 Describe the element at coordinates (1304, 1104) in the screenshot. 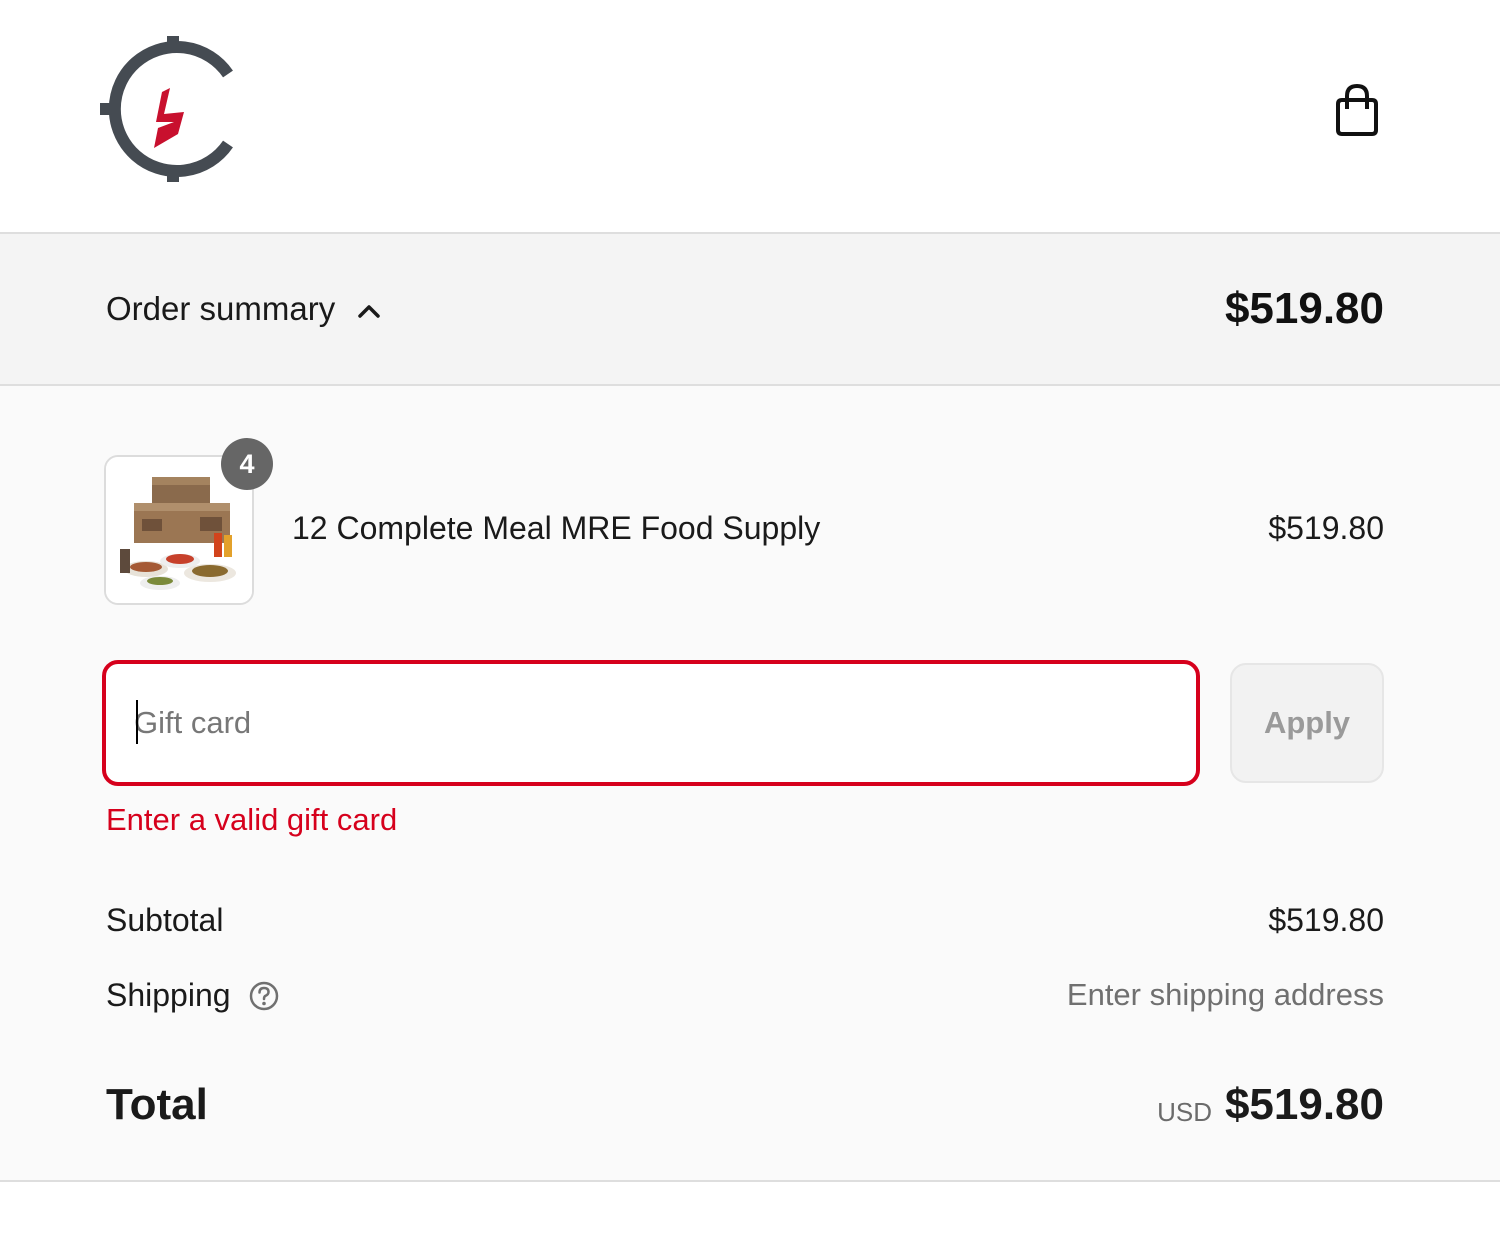

I see `total-value: $519.80` at that location.